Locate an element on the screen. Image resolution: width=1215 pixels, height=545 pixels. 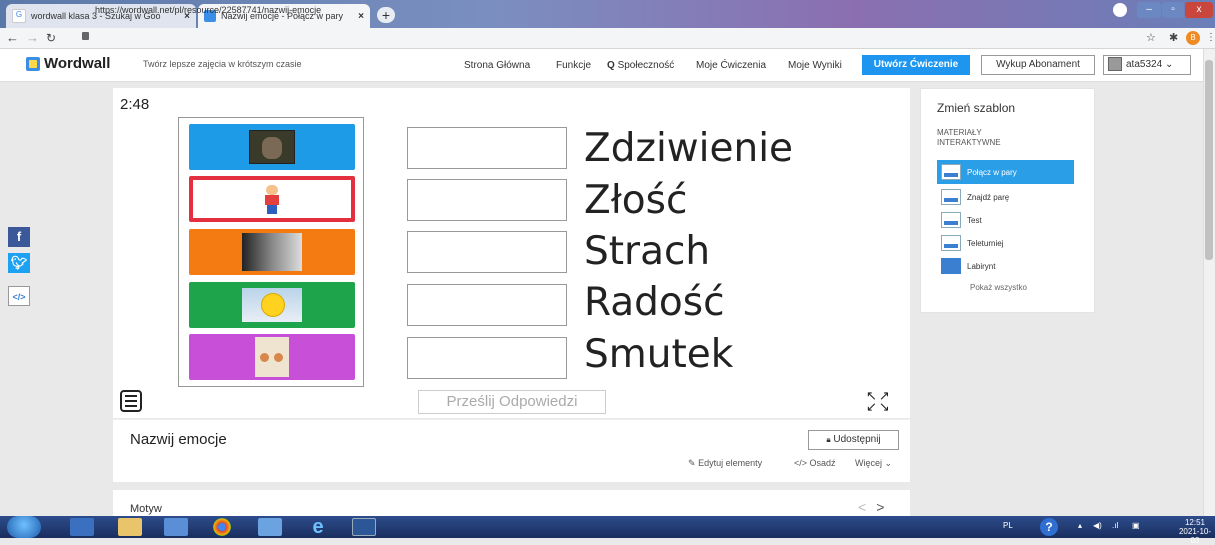
show-all-link: Pokaż wszystko is located at coordinates (998, 287).